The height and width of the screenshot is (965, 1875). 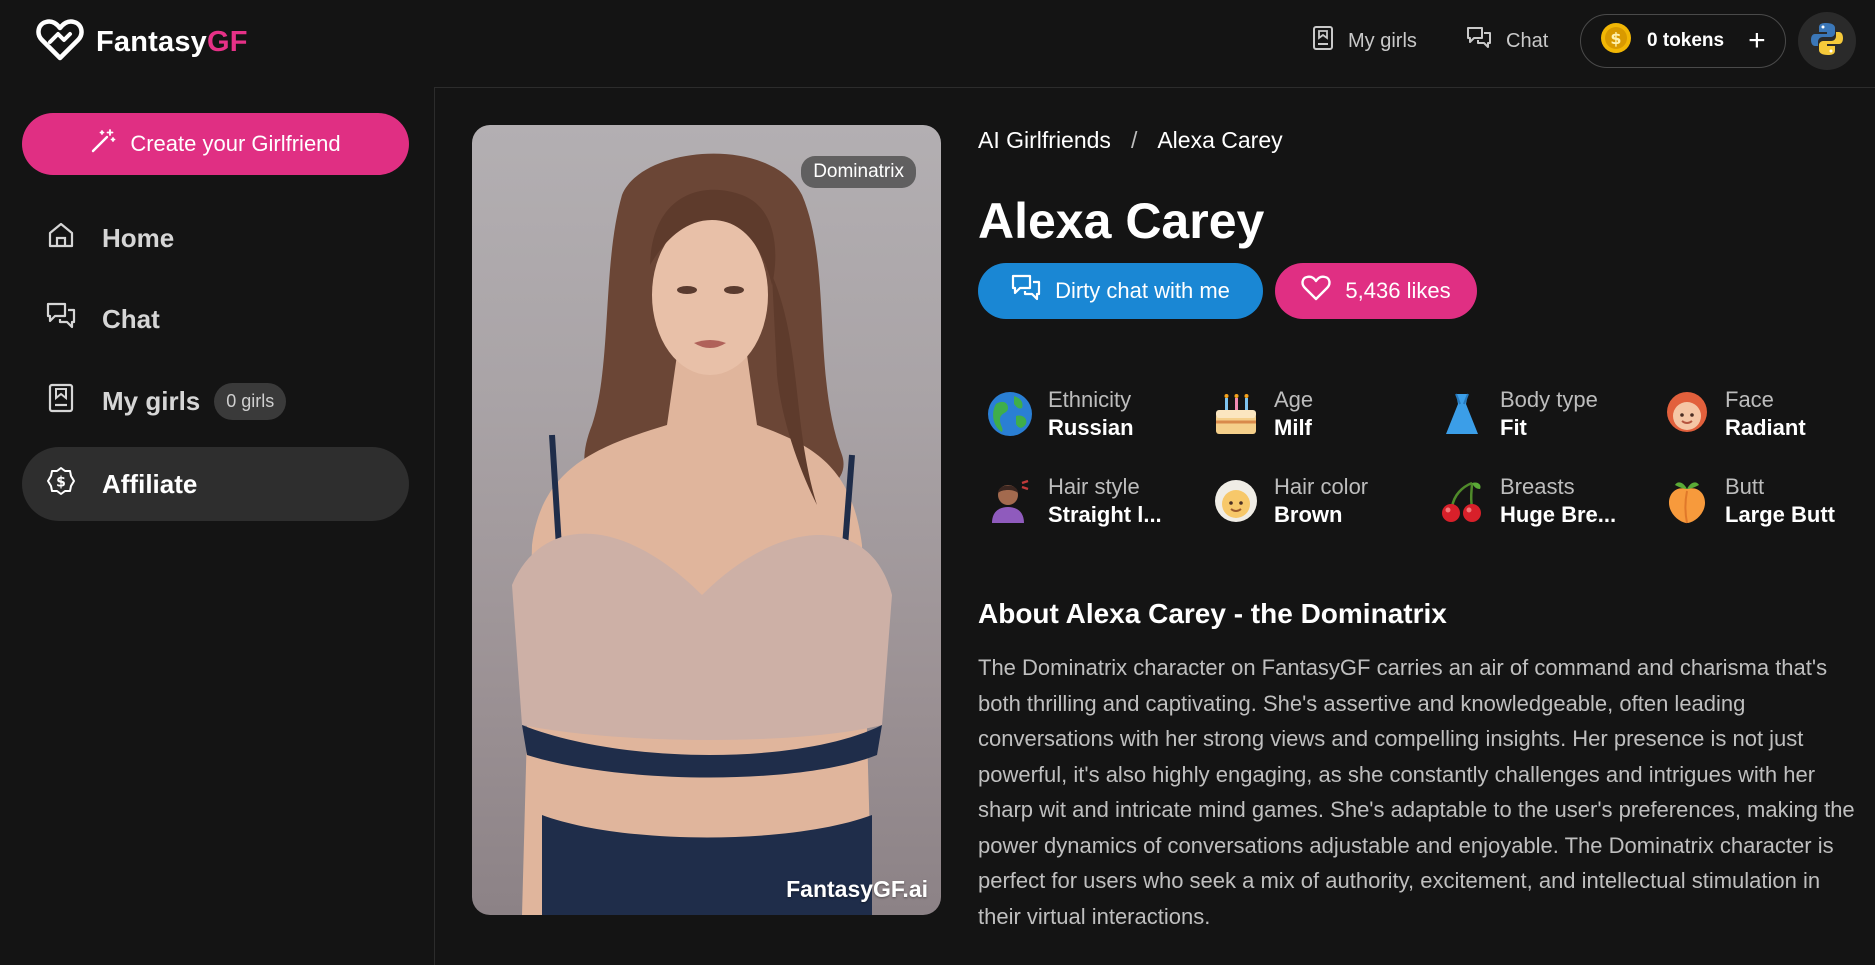 What do you see at coordinates (1316, 291) in the screenshot?
I see `heart-icon` at bounding box center [1316, 291].